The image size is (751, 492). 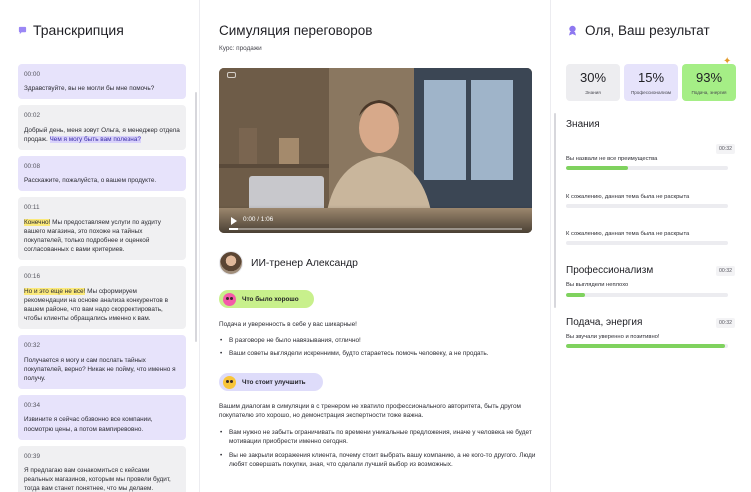 I want to click on expand-icon, so click(x=231, y=75).